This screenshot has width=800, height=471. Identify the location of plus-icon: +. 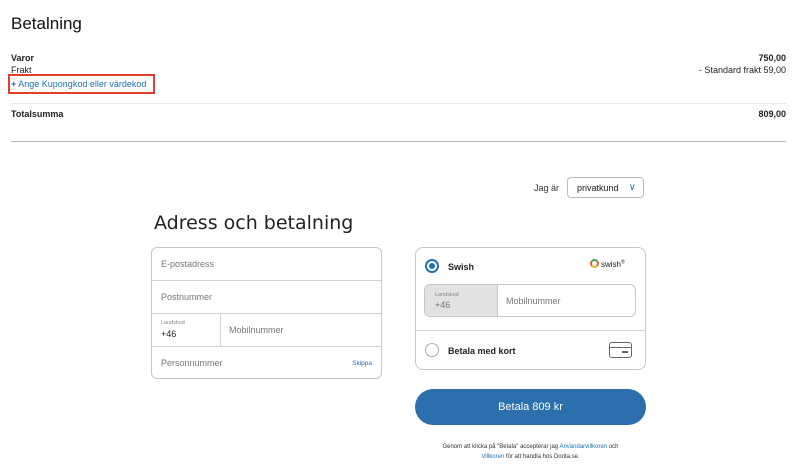
(14, 84).